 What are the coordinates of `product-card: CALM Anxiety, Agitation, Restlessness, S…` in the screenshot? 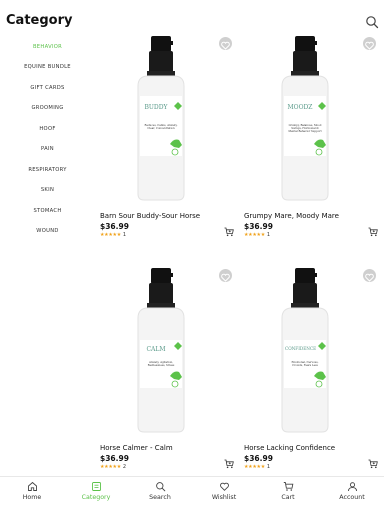 It's located at (169, 371).